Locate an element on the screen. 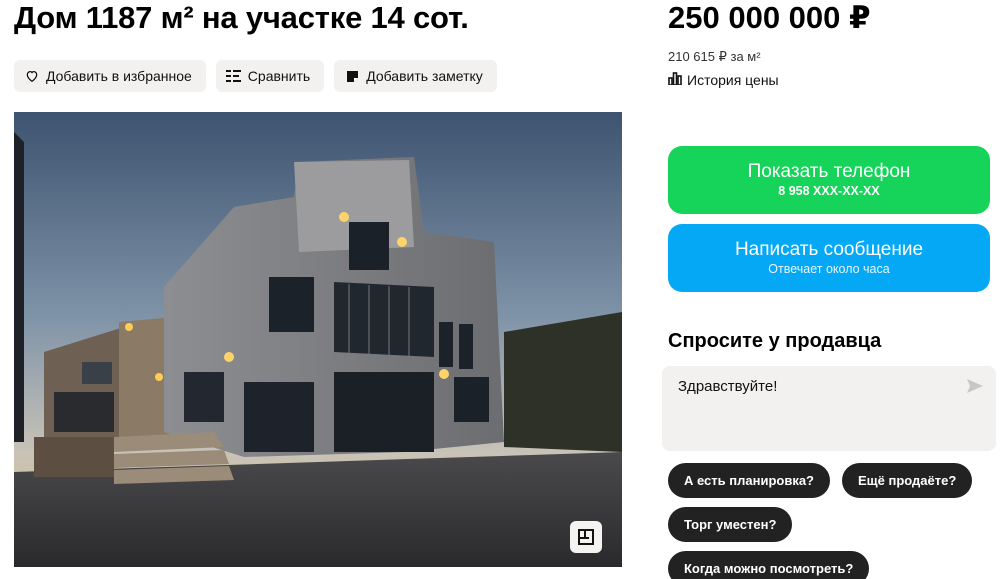 The width and height of the screenshot is (1001, 579). price-history-link: История цены is located at coordinates (723, 80).